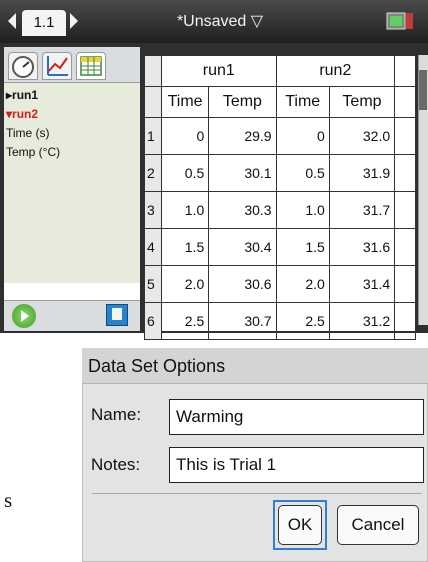 The image size is (428, 562). I want to click on page-tab: 1.1, so click(44, 23).